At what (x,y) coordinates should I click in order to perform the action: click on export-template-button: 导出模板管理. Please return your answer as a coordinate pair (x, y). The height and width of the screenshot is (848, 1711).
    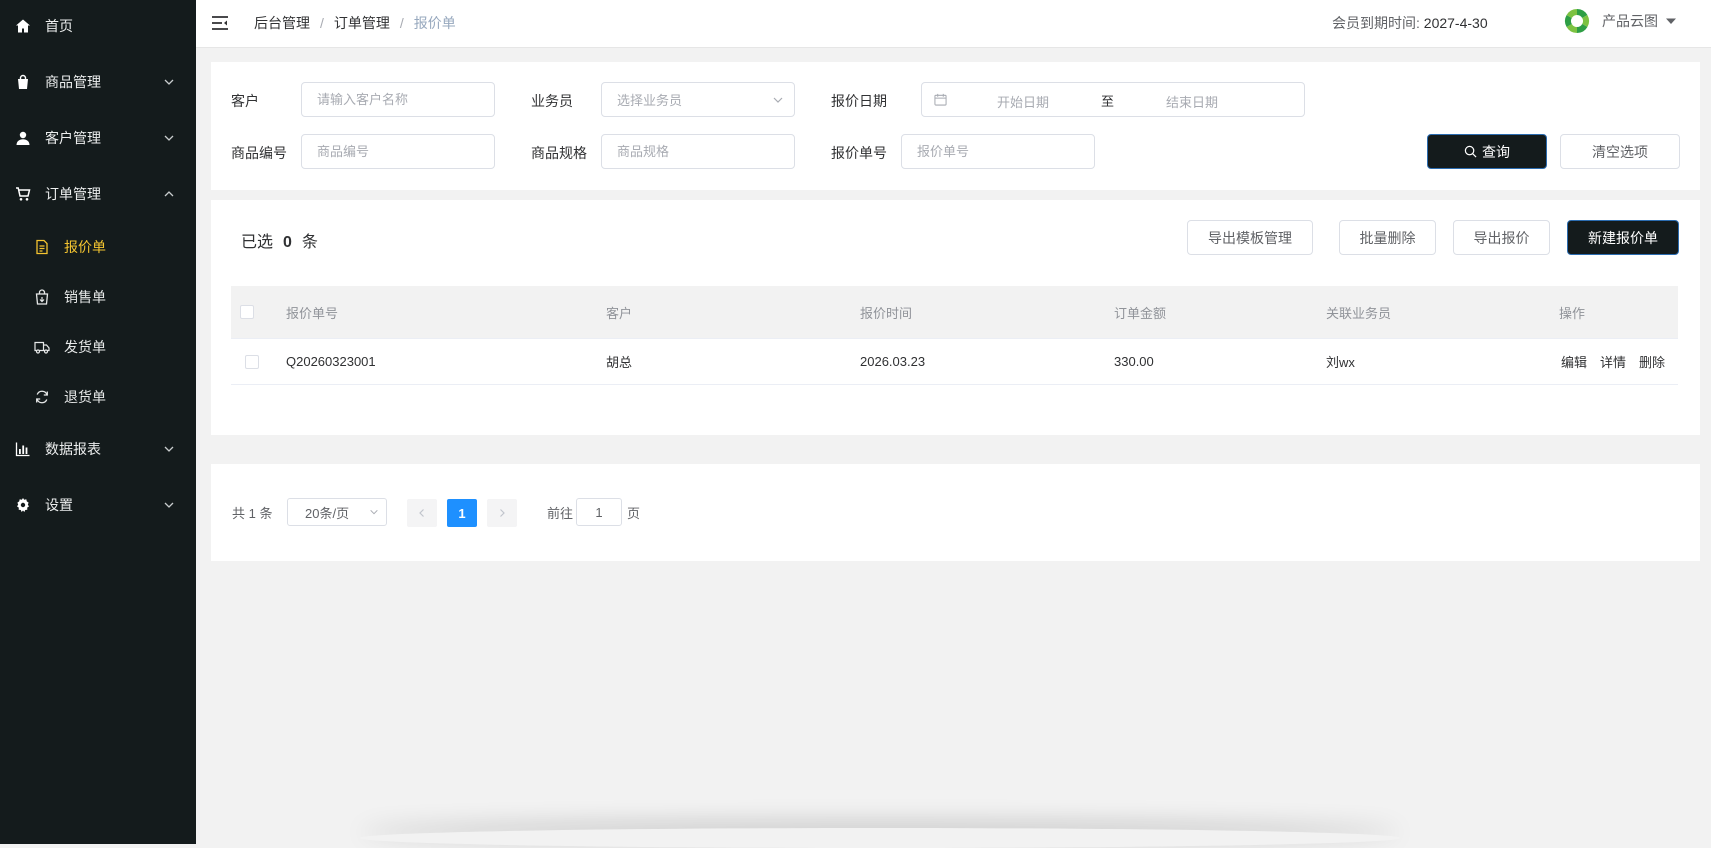
    Looking at the image, I should click on (1250, 237).